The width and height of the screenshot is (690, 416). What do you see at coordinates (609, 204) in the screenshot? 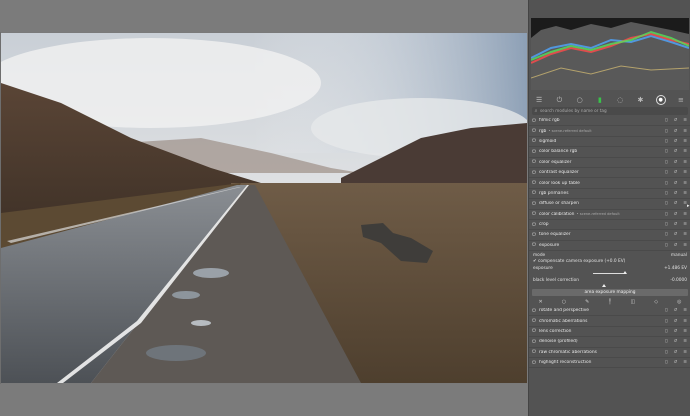
I see `module-diffuse-or-sharpen: ⏻ diffuse or sharpen ▯ ↺ ≡` at bounding box center [609, 204].